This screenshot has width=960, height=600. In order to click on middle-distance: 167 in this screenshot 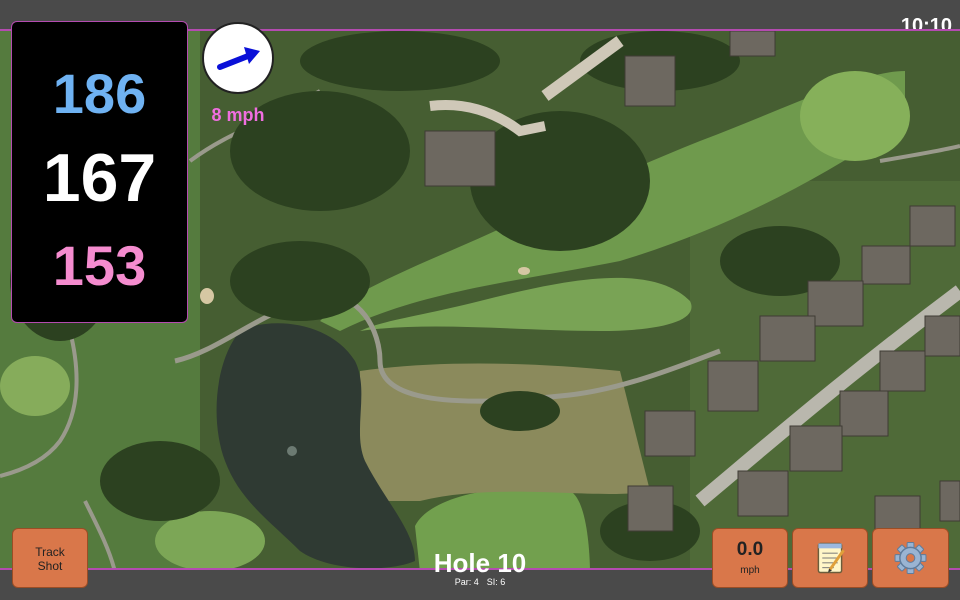, I will do `click(99, 178)`.